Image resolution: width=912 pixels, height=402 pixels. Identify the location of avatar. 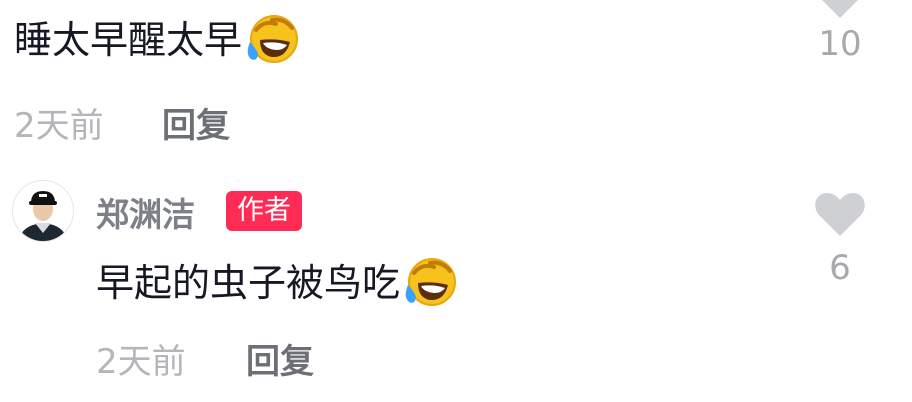
(43, 211).